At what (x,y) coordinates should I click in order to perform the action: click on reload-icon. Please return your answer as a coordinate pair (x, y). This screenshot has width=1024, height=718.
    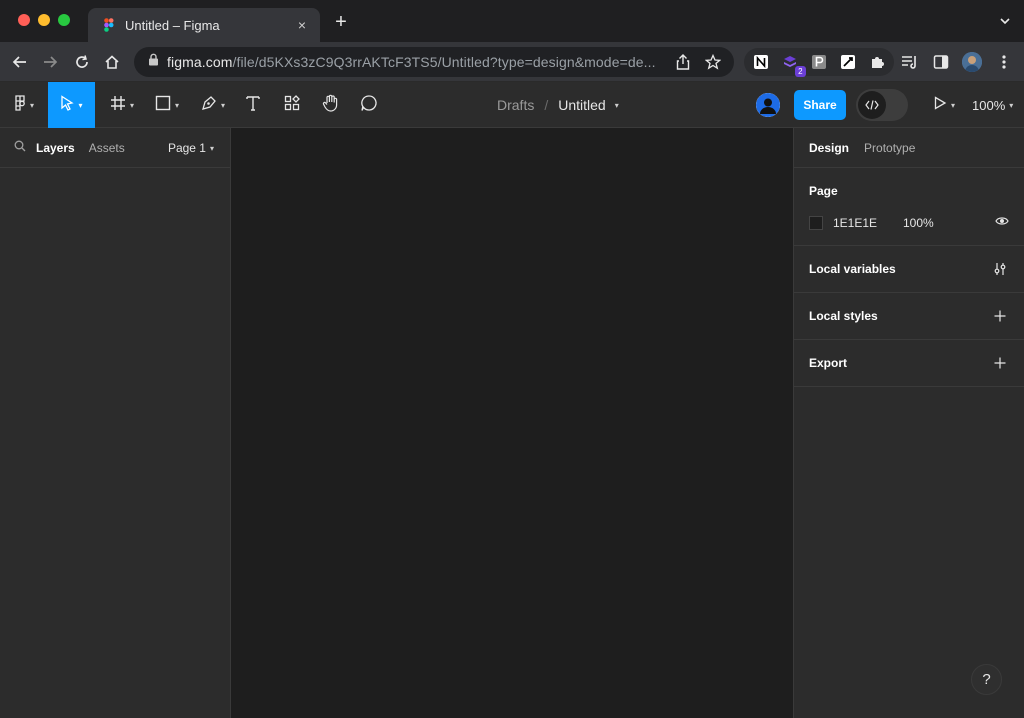
    Looking at the image, I should click on (82, 62).